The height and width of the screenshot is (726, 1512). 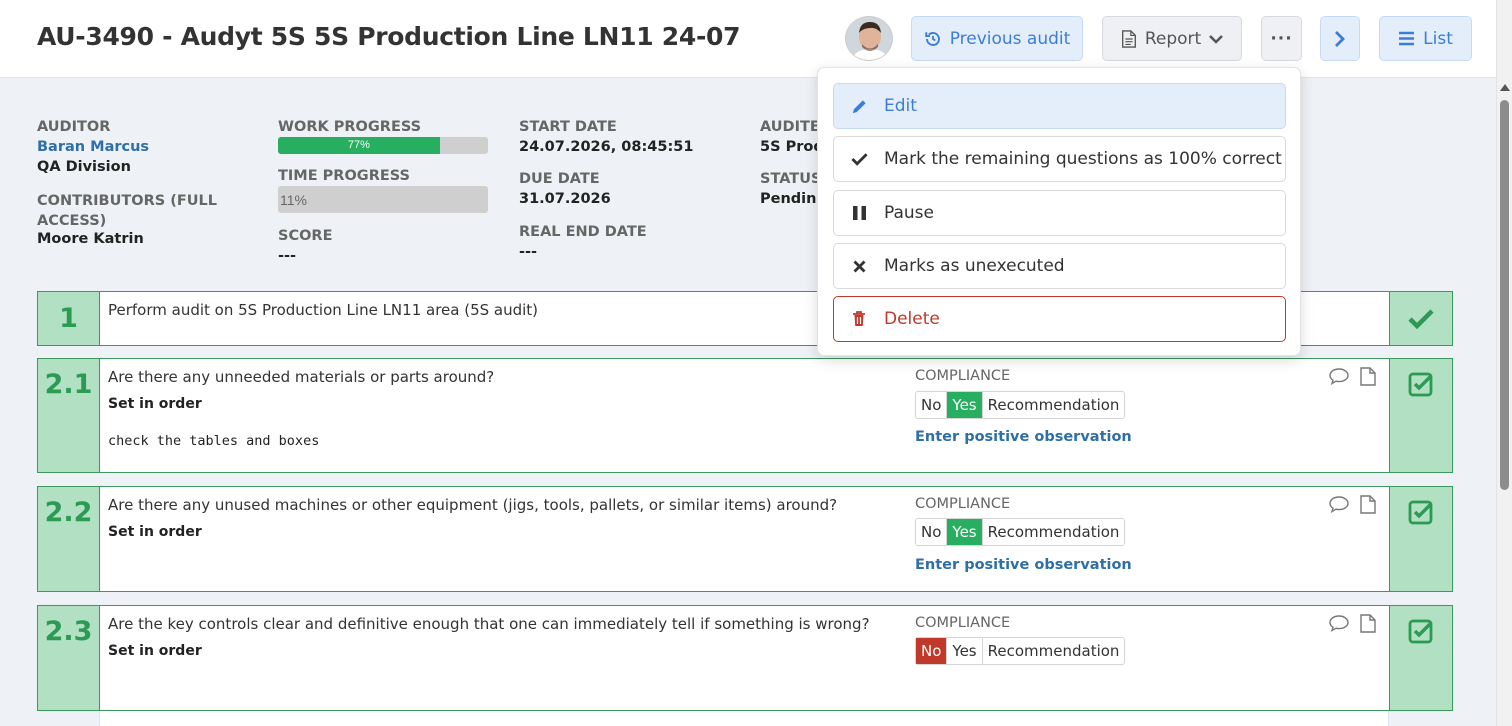 I want to click on report-label: Report, so click(x=1173, y=38).